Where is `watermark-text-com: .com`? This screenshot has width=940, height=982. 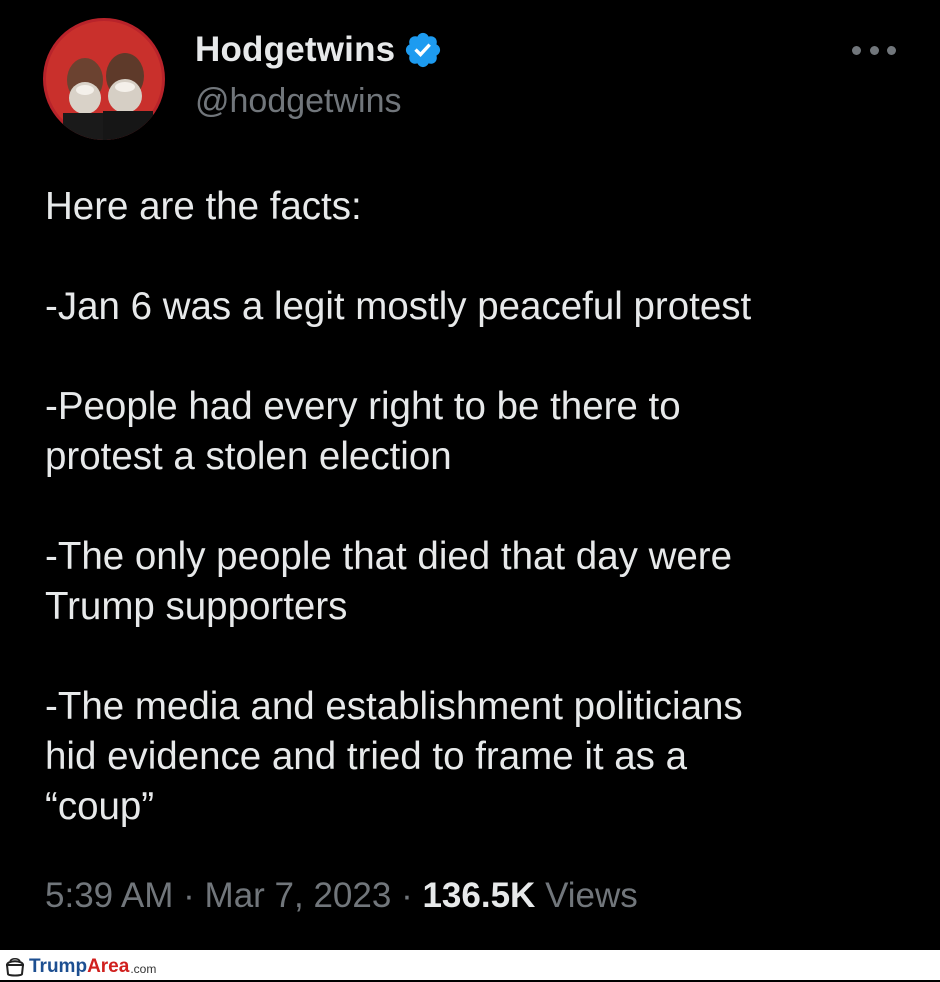
watermark-text-com: .com is located at coordinates (143, 969).